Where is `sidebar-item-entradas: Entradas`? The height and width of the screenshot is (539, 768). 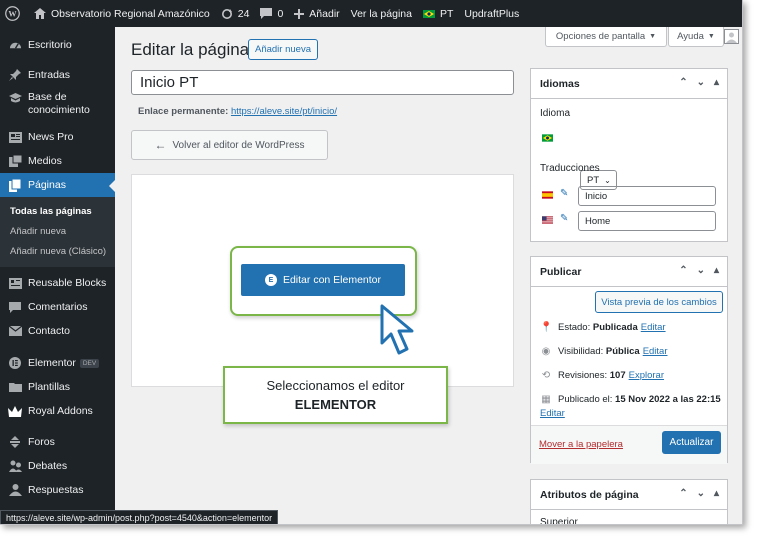
sidebar-item-entradas: Entradas is located at coordinates (57, 75).